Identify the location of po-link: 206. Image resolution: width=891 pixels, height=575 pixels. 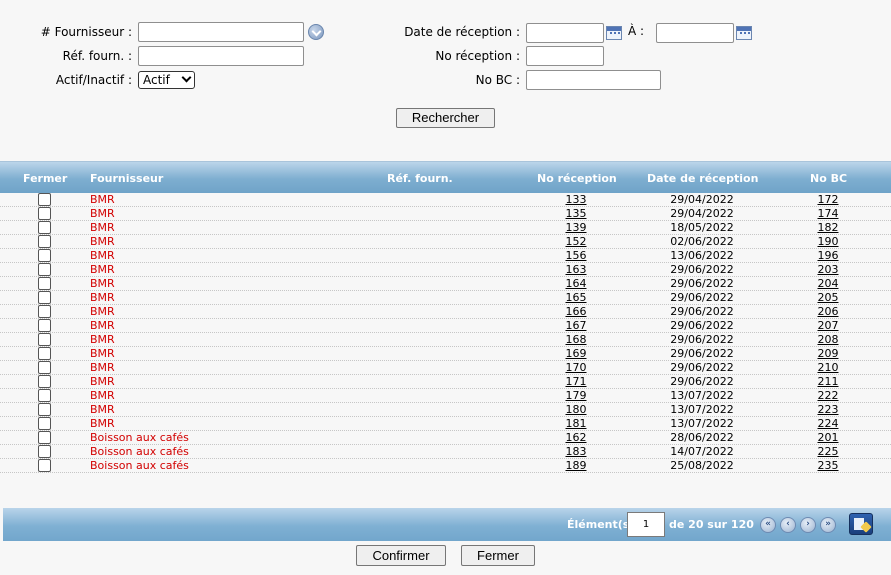
(828, 311).